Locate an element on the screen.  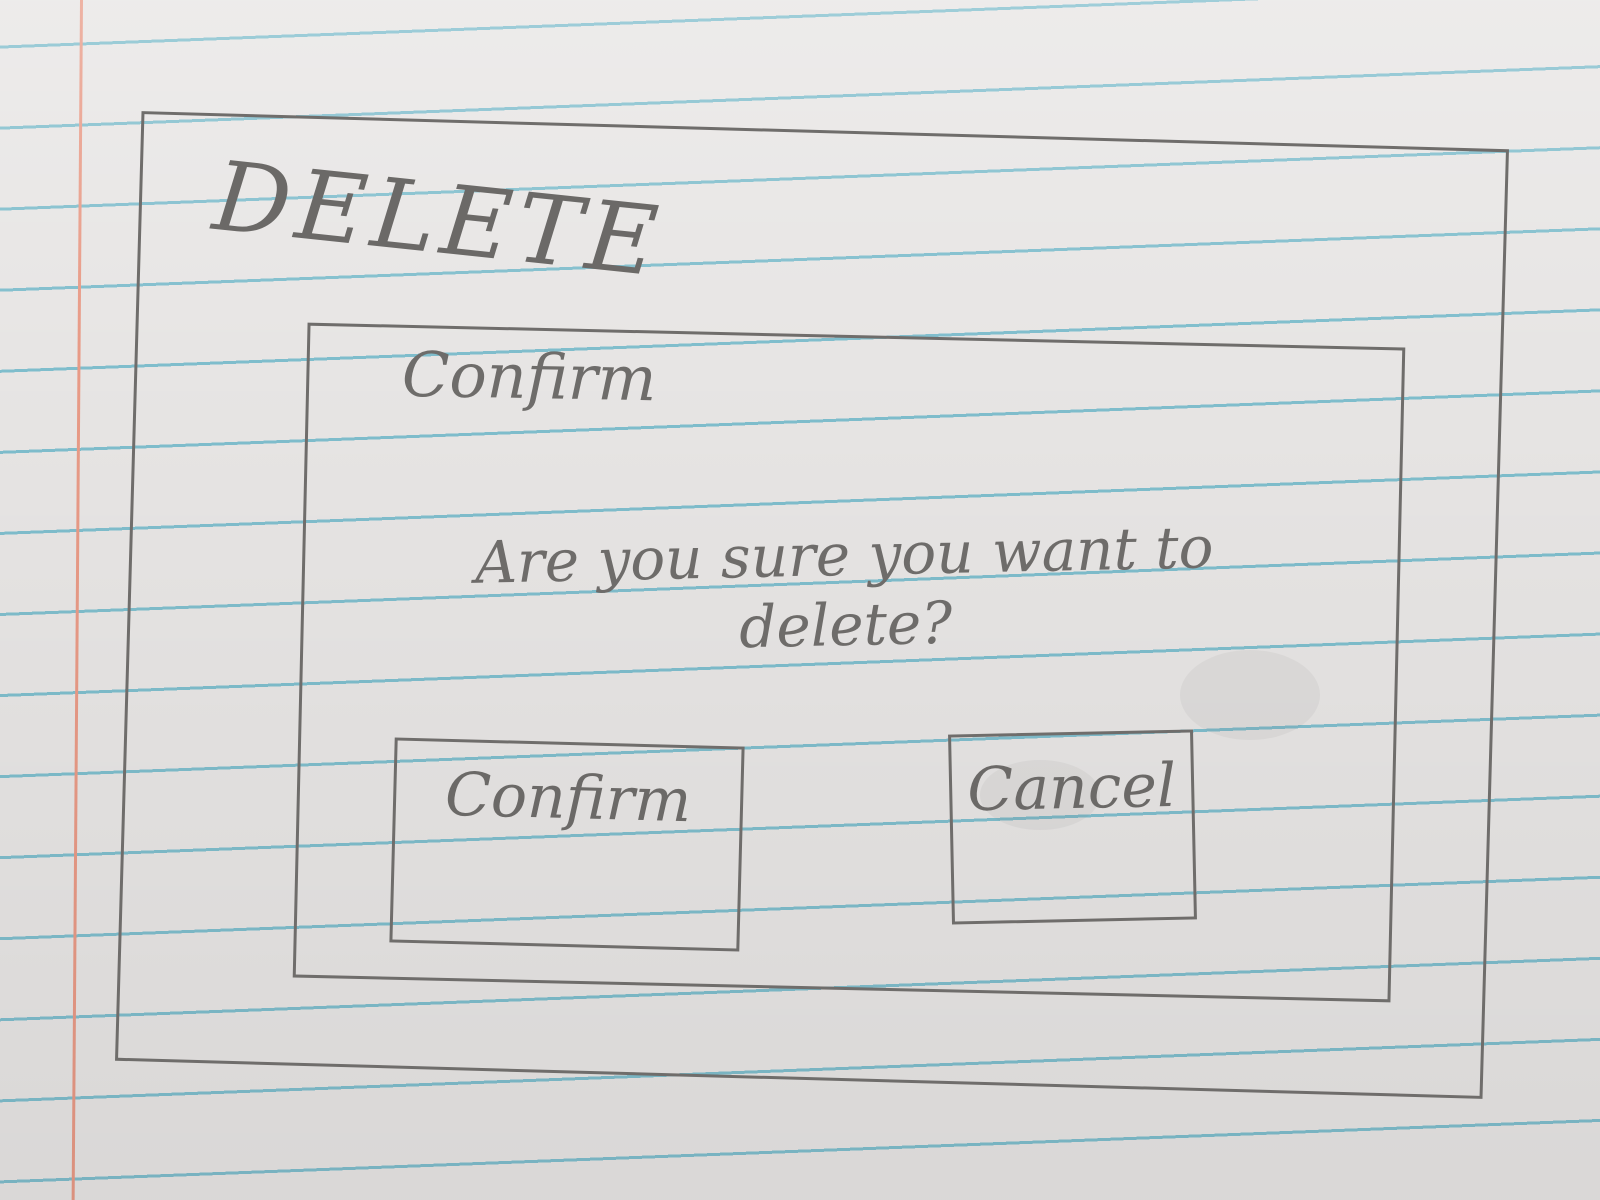
confirm-button: Confirm is located at coordinates (567, 844).